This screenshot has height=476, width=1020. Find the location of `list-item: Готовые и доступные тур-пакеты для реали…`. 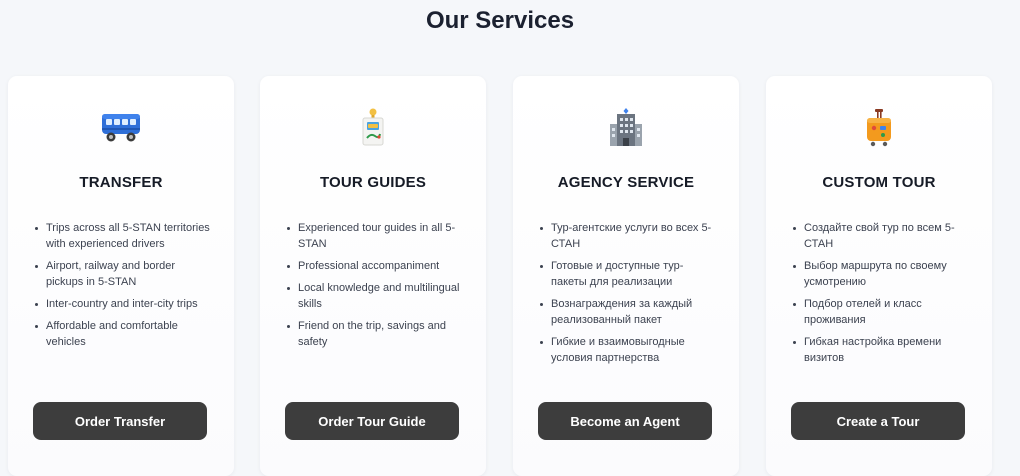

list-item: Готовые и доступные тур-пакеты для реали… is located at coordinates (628, 274).